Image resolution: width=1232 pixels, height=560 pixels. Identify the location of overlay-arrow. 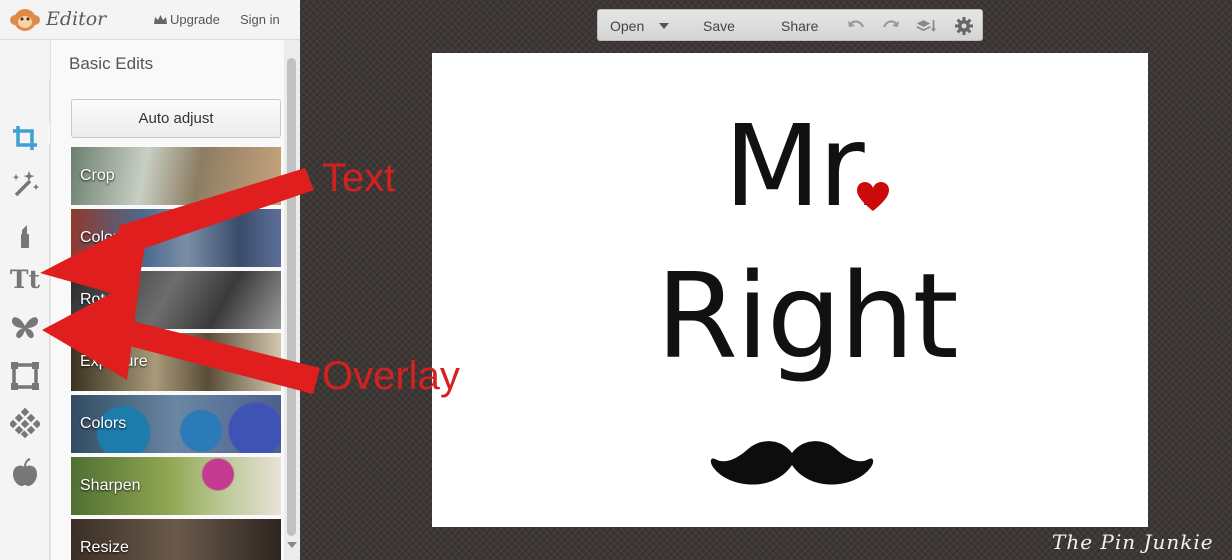
(181, 336).